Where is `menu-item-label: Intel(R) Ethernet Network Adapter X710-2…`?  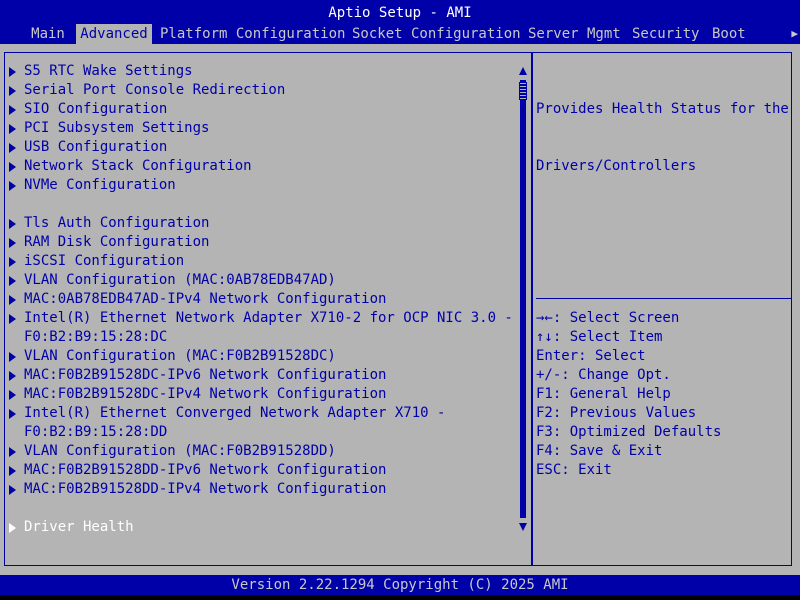 menu-item-label: Intel(R) Ethernet Network Adapter X710-2… is located at coordinates (268, 318).